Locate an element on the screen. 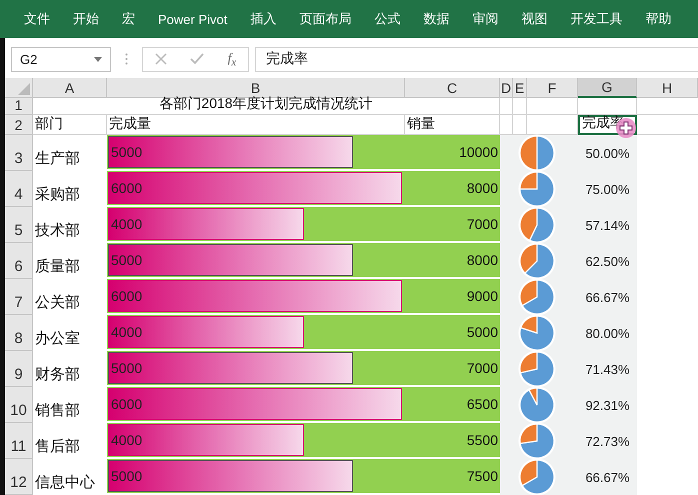 The width and height of the screenshot is (698, 495). ribbon-tab: 帮助 is located at coordinates (658, 19).